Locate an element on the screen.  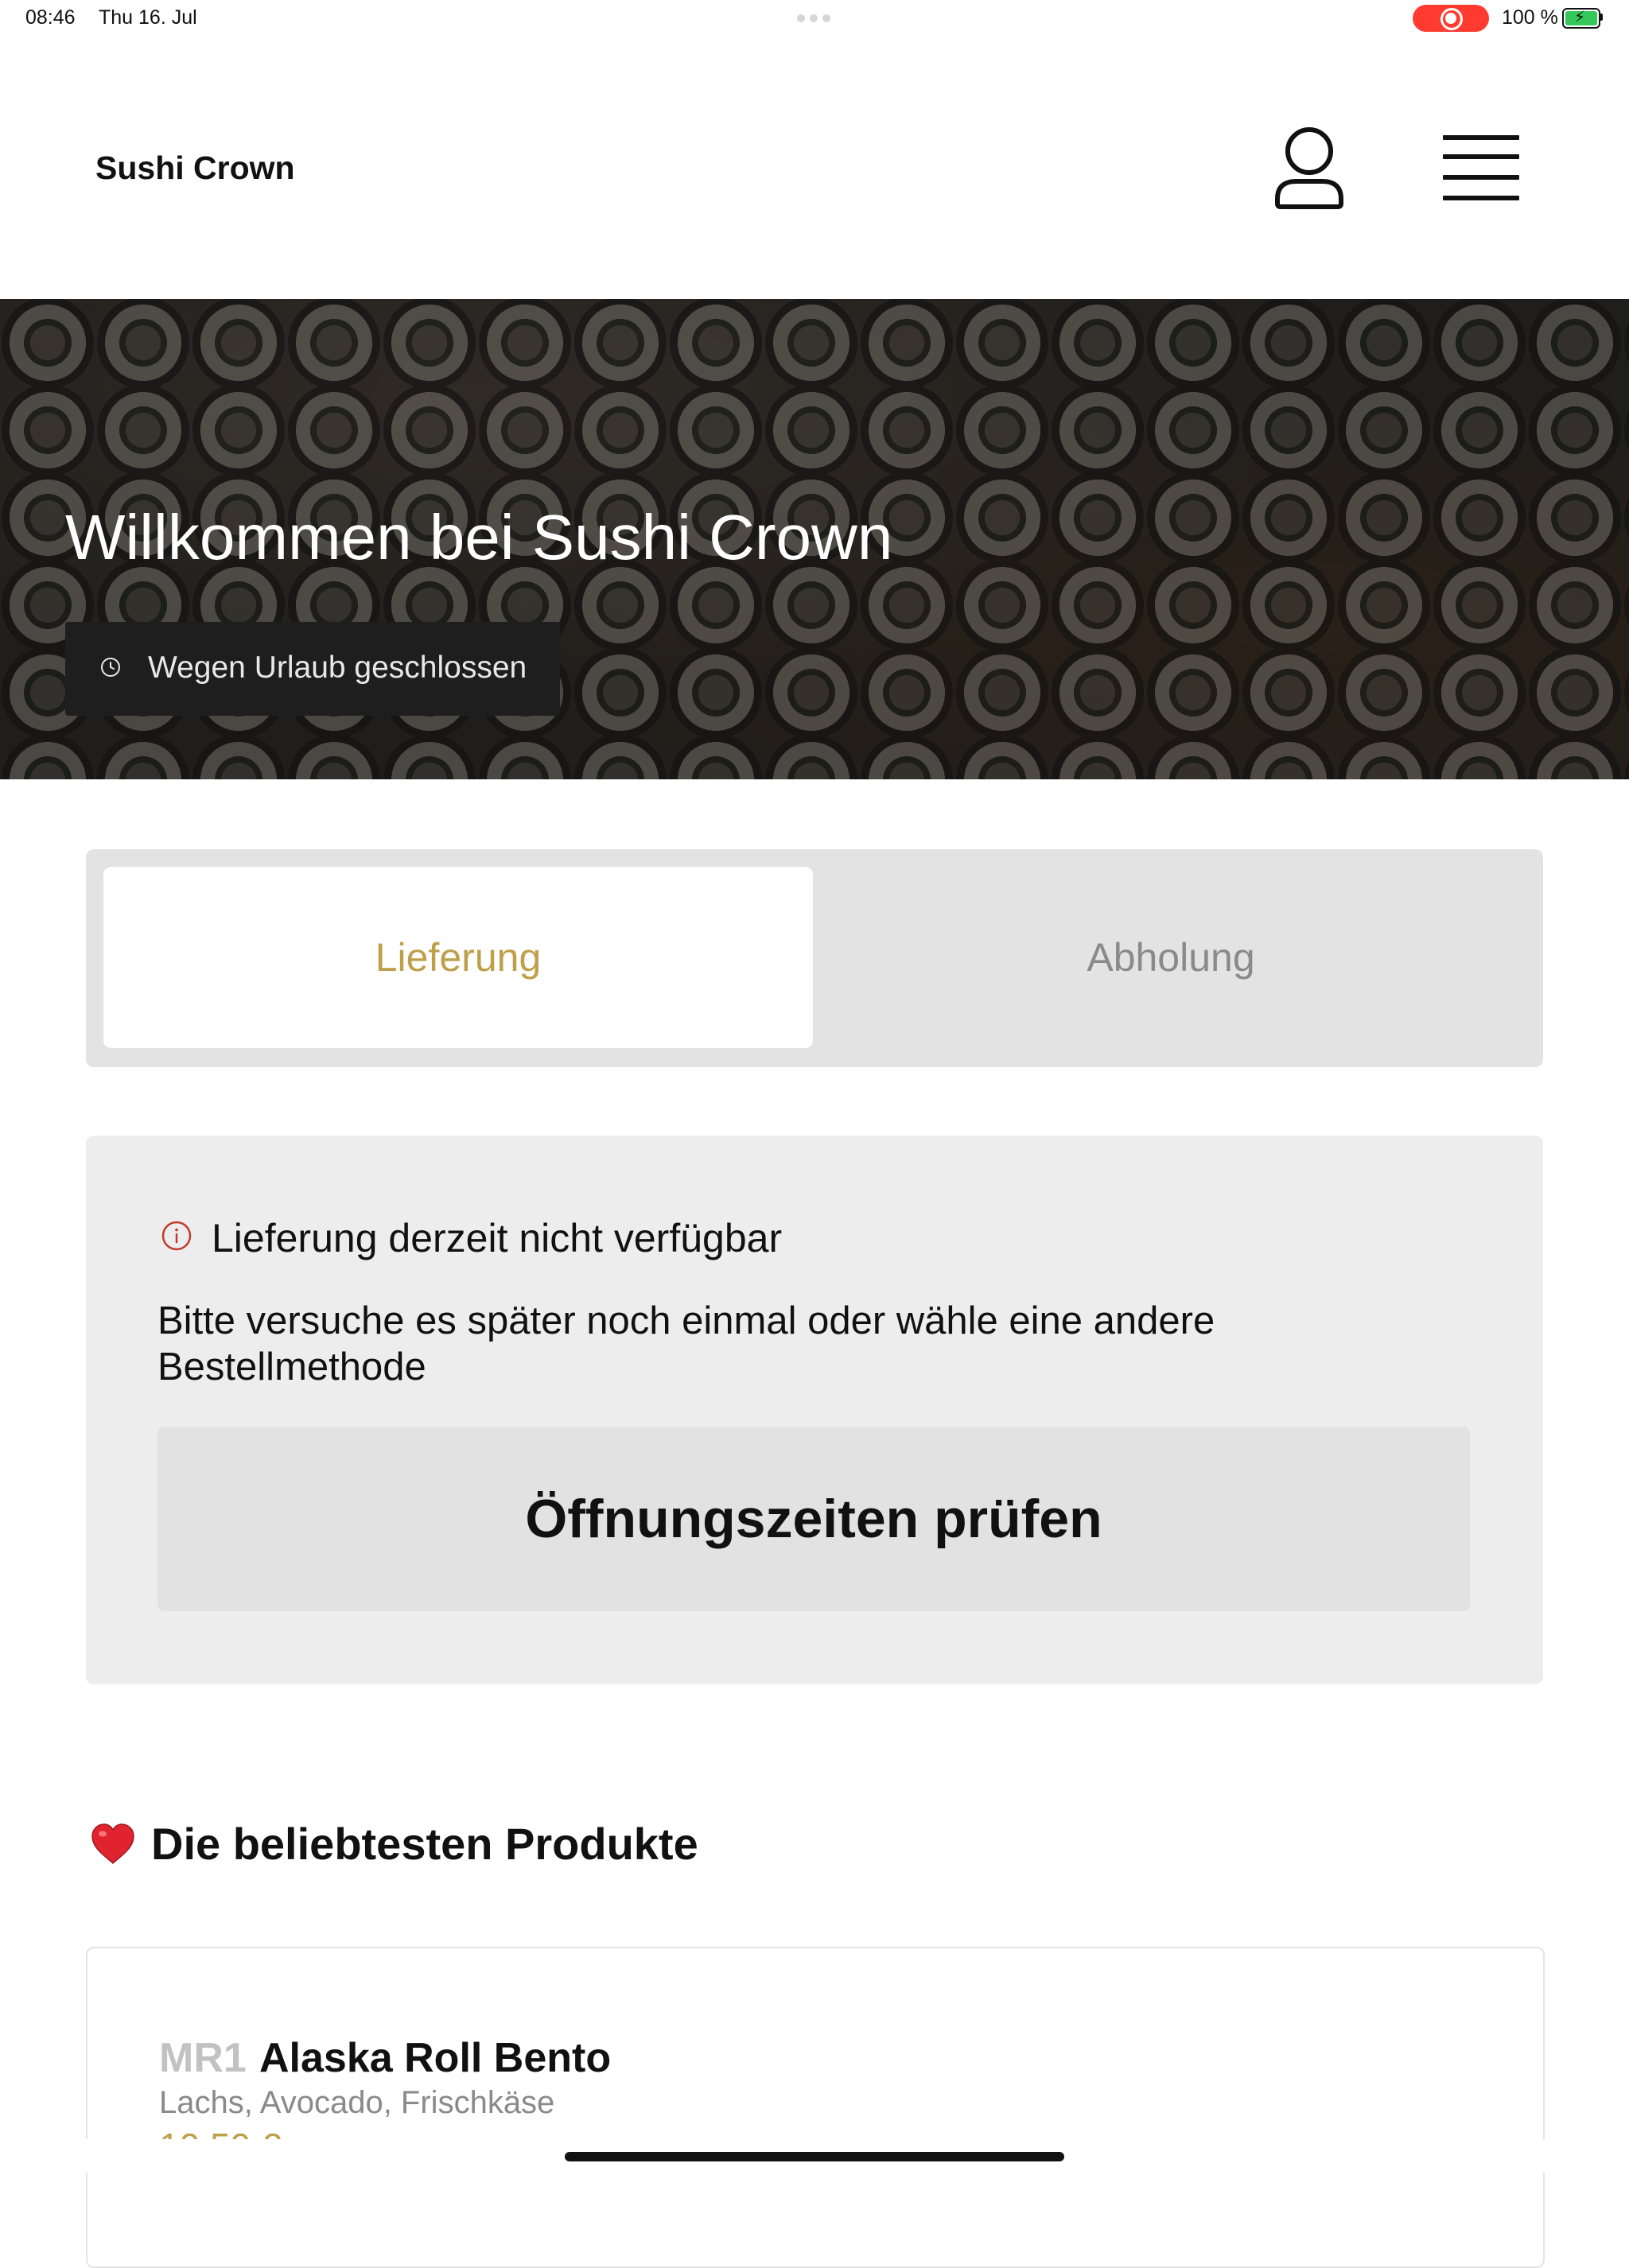
hamburger-menu-icon is located at coordinates (1480, 169).